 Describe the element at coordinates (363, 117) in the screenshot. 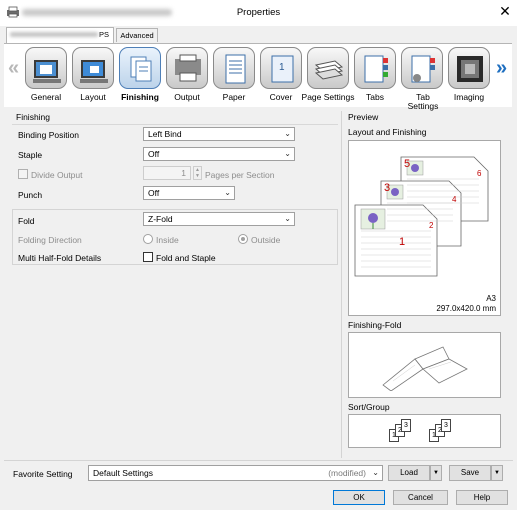

I see `preview-title: Preview` at that location.